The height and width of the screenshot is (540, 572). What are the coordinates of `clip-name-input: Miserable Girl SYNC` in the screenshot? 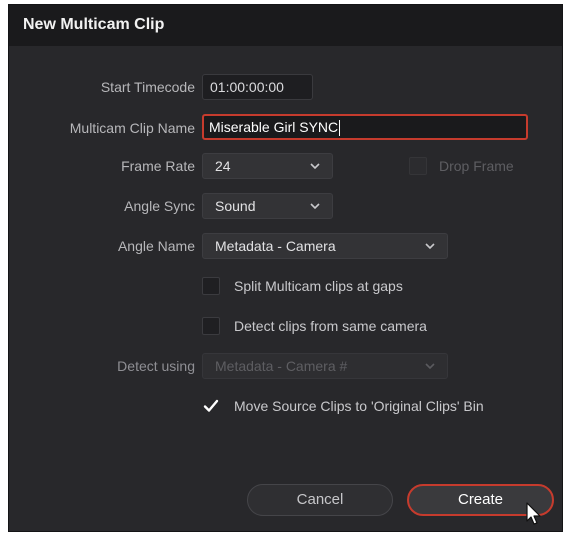 It's located at (365, 127).